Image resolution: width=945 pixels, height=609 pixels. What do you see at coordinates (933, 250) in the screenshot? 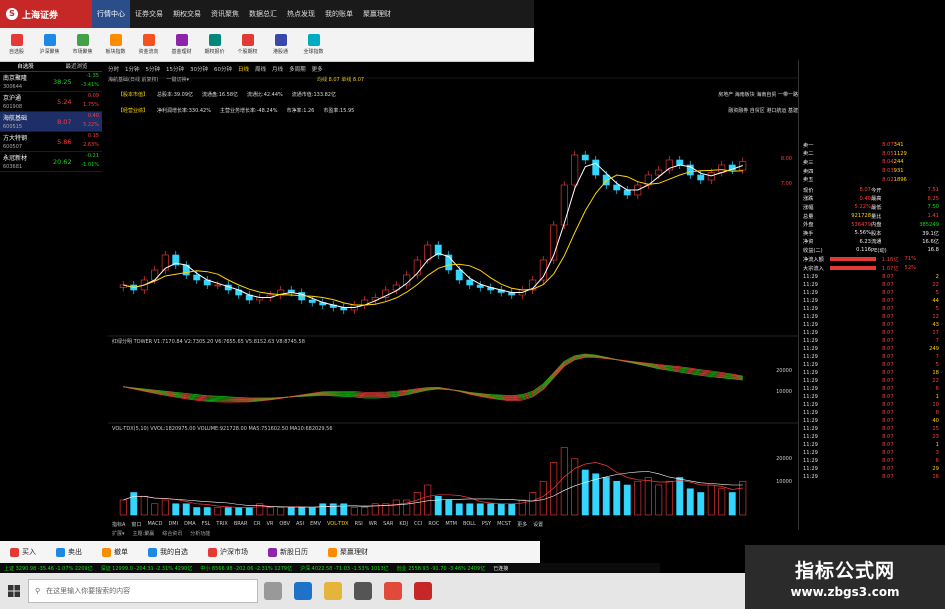
I see `quote-stat-cell: 16.8` at bounding box center [933, 250].